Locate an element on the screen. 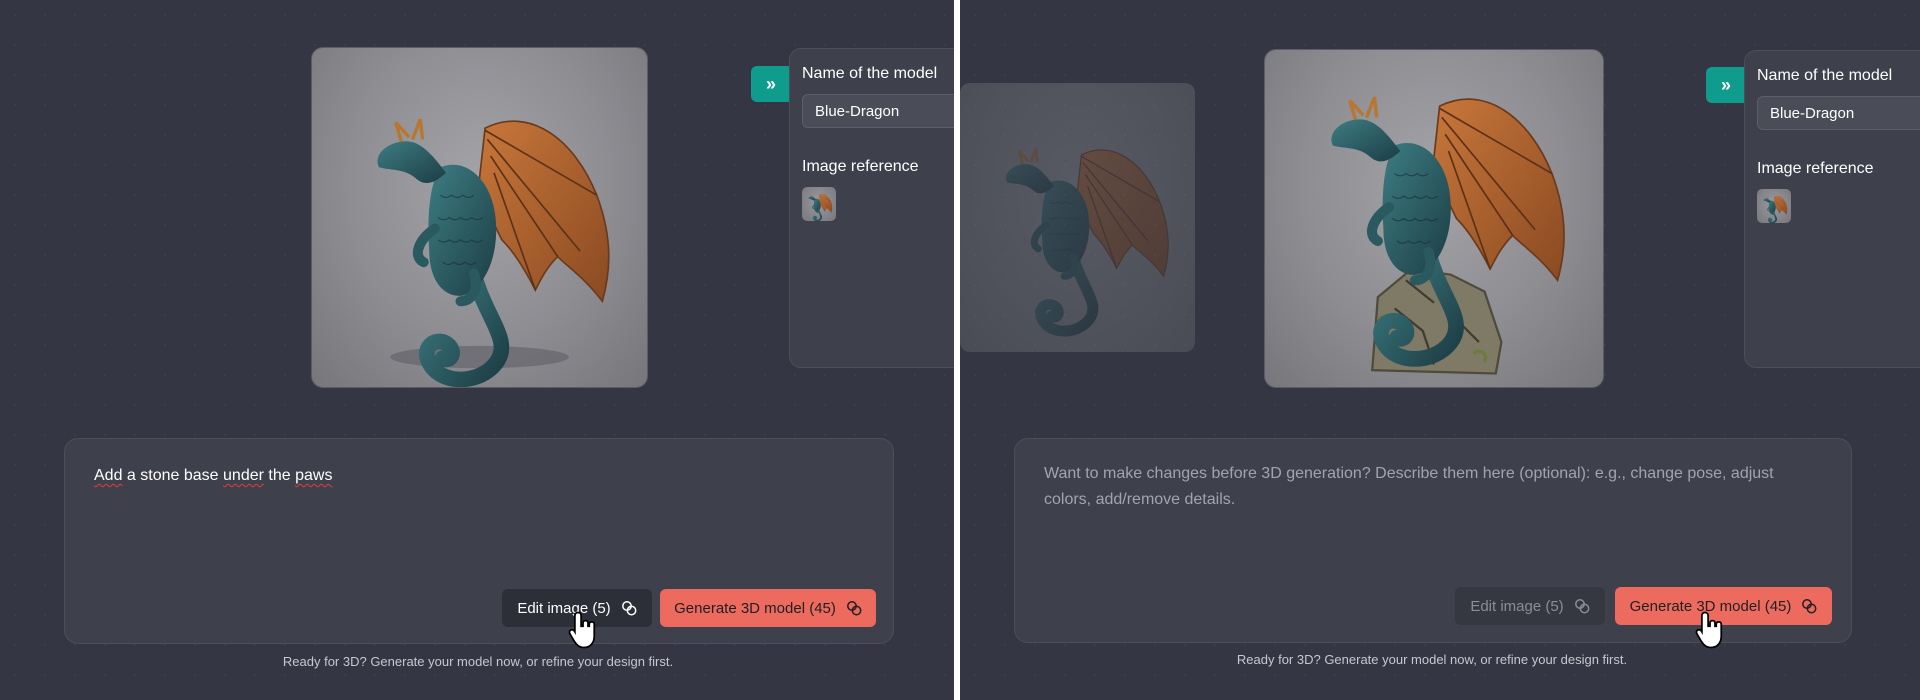 Image resolution: width=1920 pixels, height=700 pixels. edit-image-label: Edit image (5) is located at coordinates (1517, 606).